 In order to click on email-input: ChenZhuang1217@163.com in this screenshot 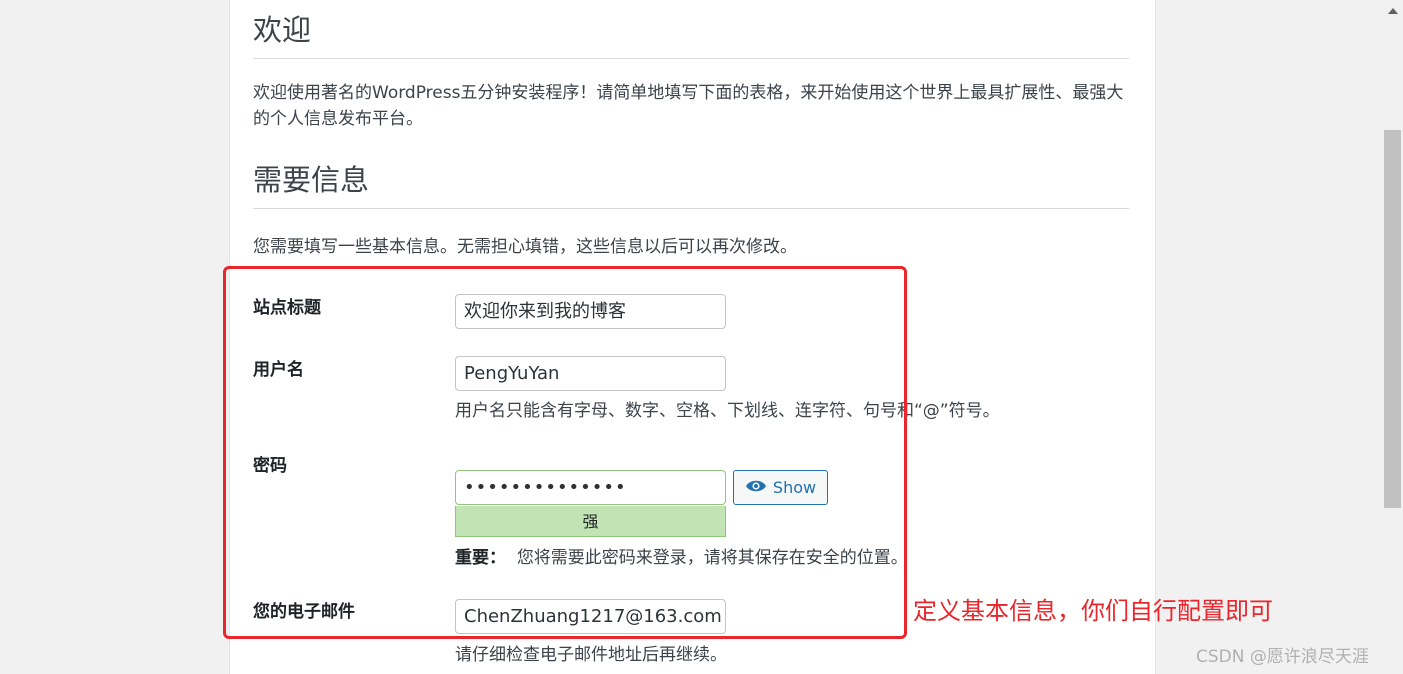, I will do `click(590, 616)`.